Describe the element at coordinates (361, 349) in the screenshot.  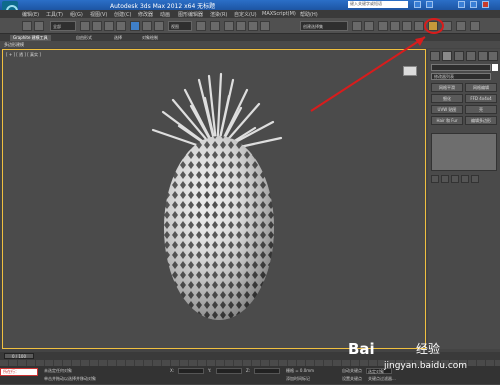
I see `watermark-brand: Bai` at that location.